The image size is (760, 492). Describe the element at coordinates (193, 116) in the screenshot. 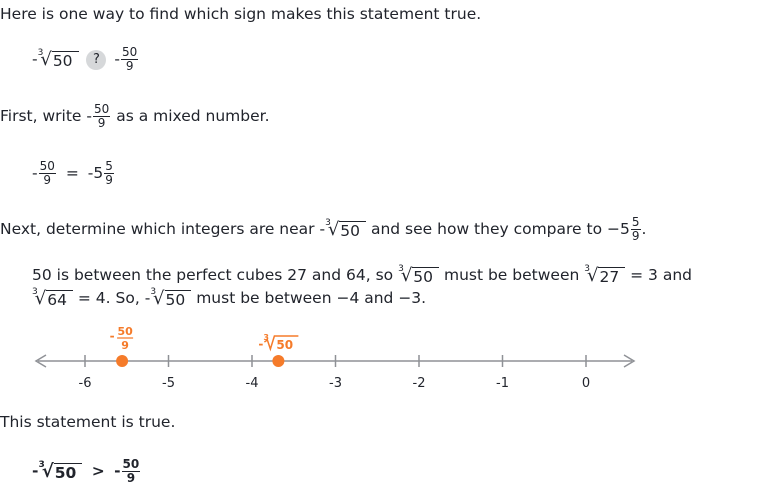

I see `step1-after: as a mixed number.` at that location.